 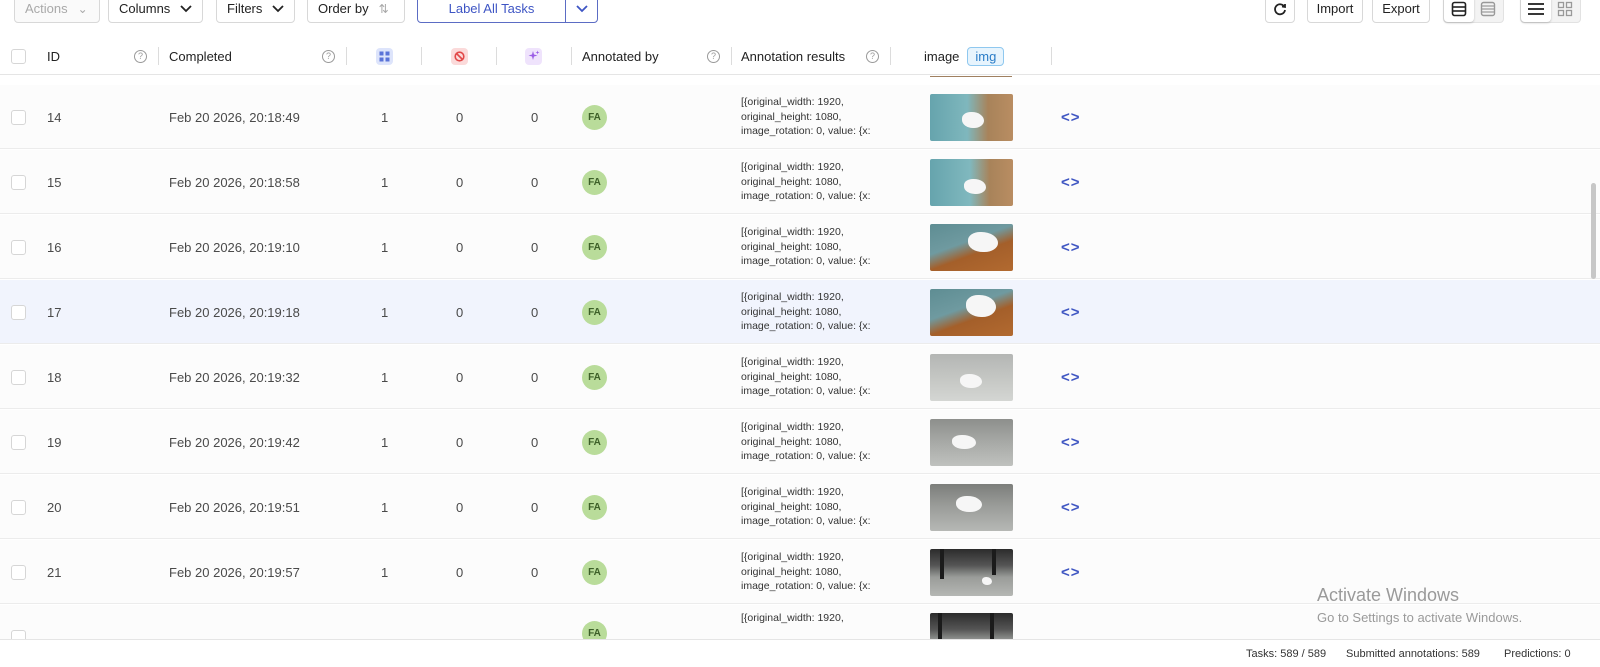 I want to click on sort-icon: ⇅, so click(x=383, y=8).